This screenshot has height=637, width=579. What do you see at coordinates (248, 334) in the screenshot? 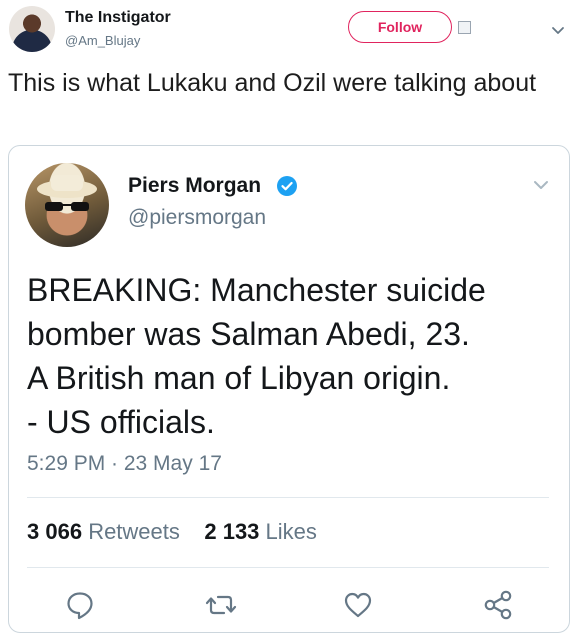
I see `quoted-text-line: bomber was Salman Abedi, 23.` at bounding box center [248, 334].